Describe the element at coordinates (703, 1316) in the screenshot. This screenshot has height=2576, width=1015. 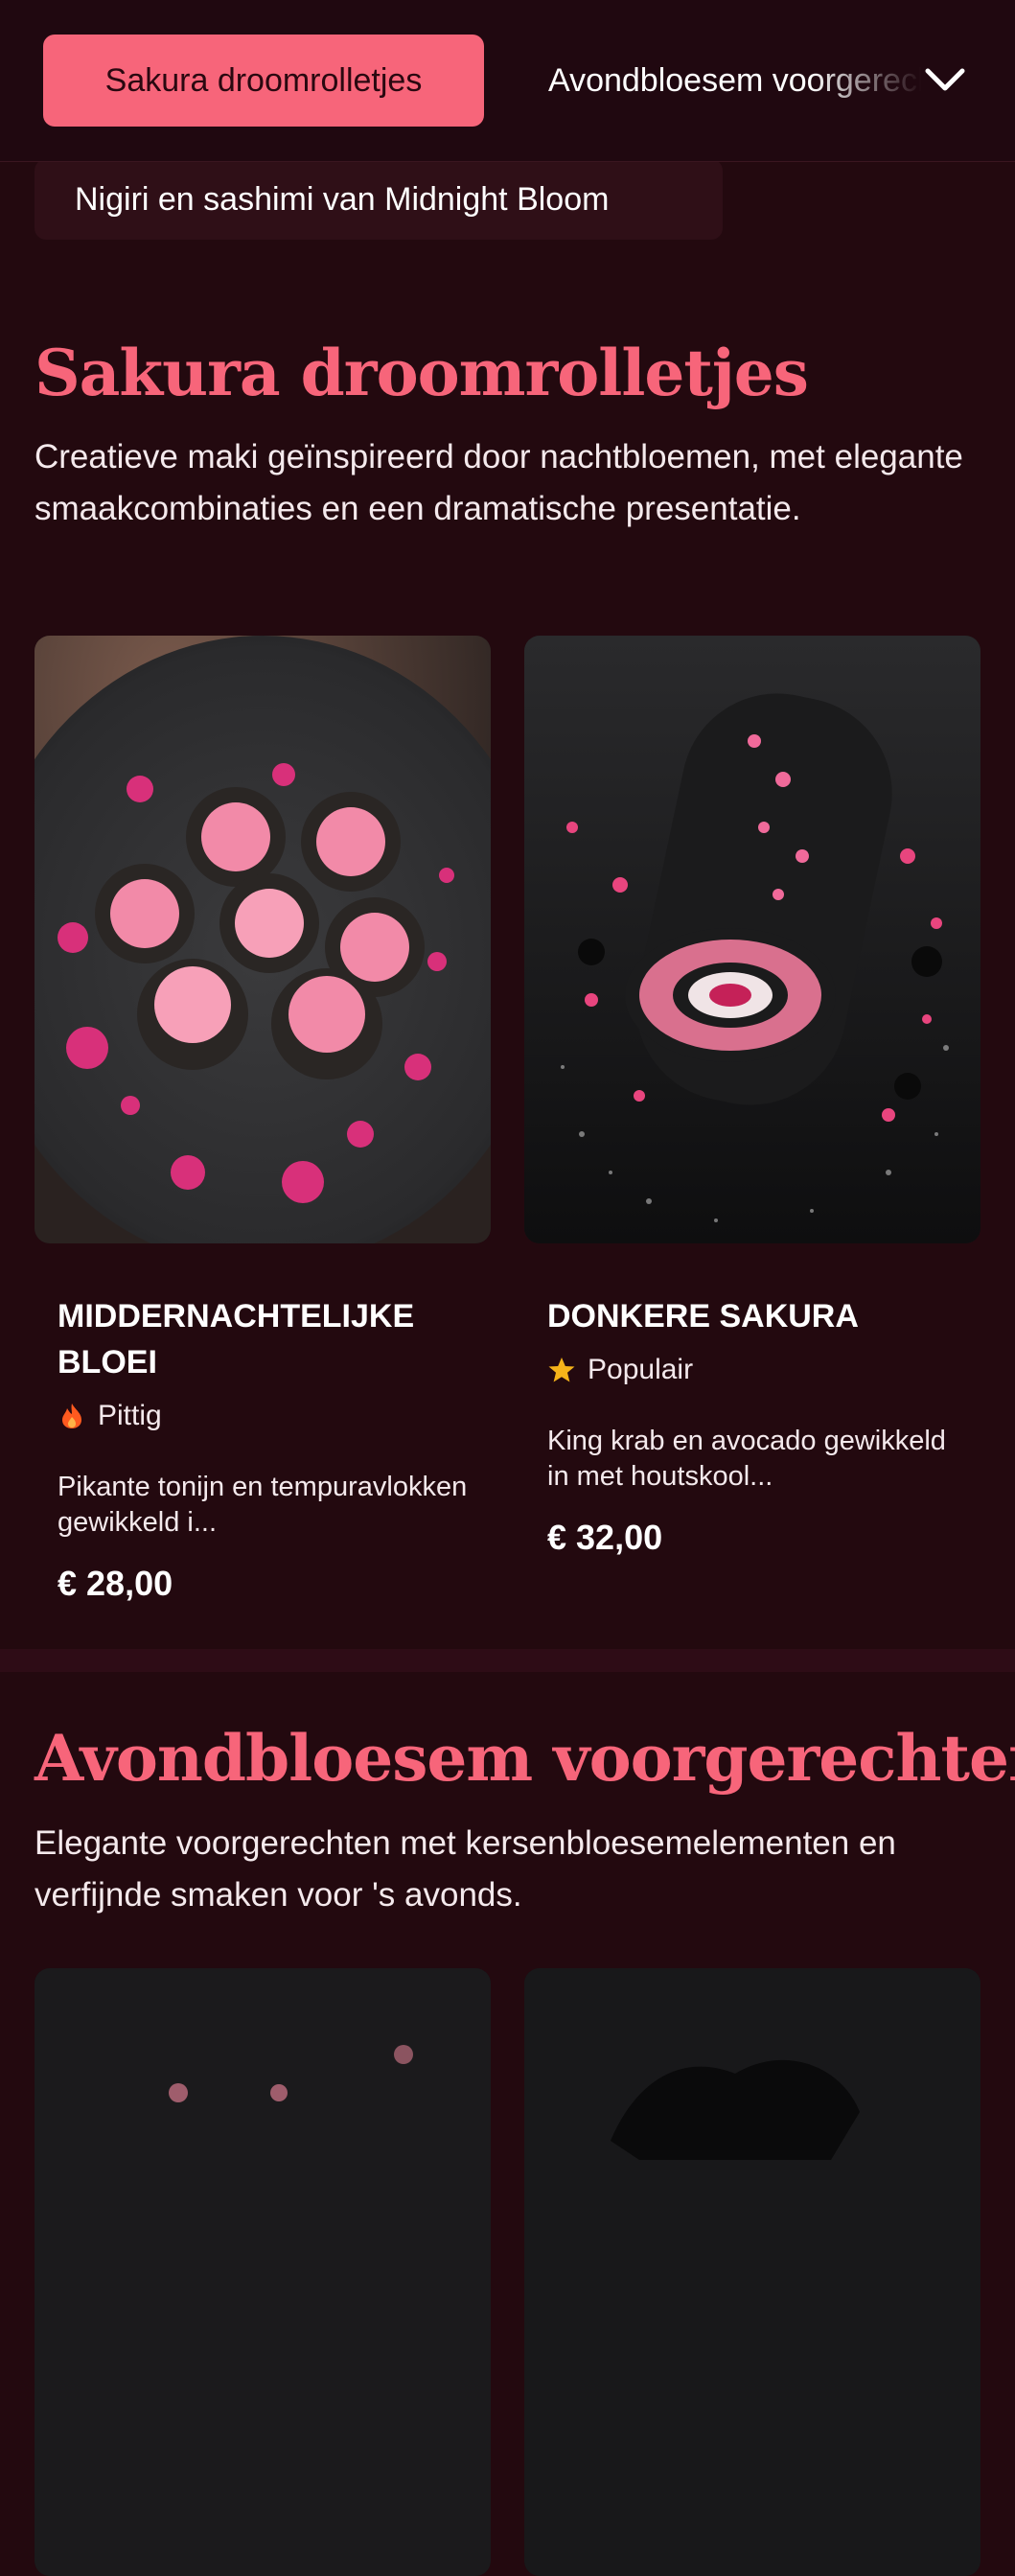
I see `item-name: Donkere sakura` at that location.